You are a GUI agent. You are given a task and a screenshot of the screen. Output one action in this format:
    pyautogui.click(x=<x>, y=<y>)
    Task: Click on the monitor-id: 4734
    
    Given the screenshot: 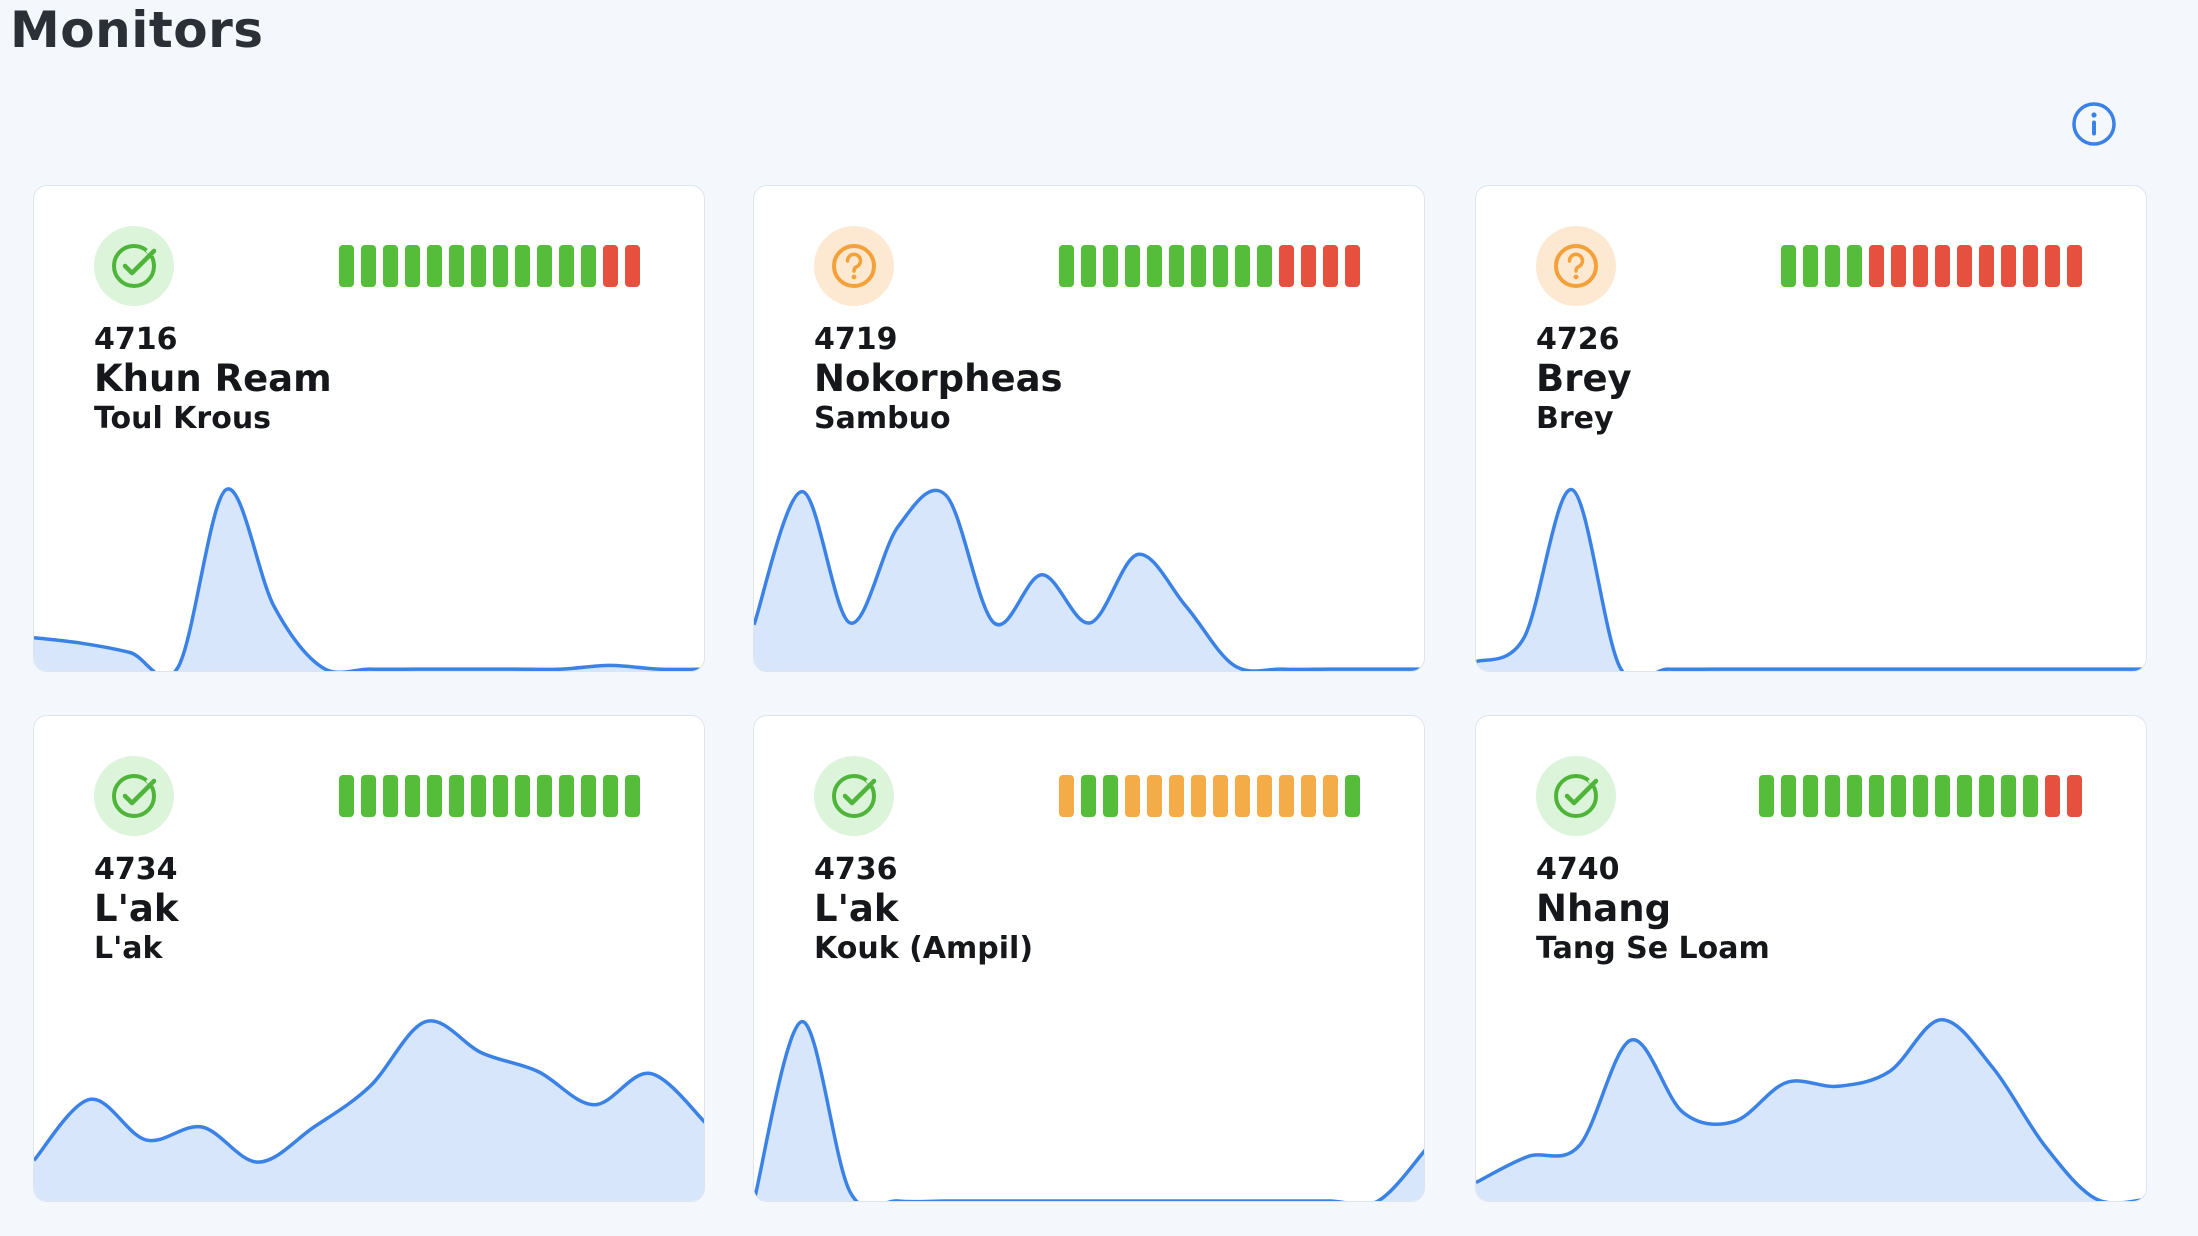 What is the action you would take?
    pyautogui.click(x=136, y=869)
    